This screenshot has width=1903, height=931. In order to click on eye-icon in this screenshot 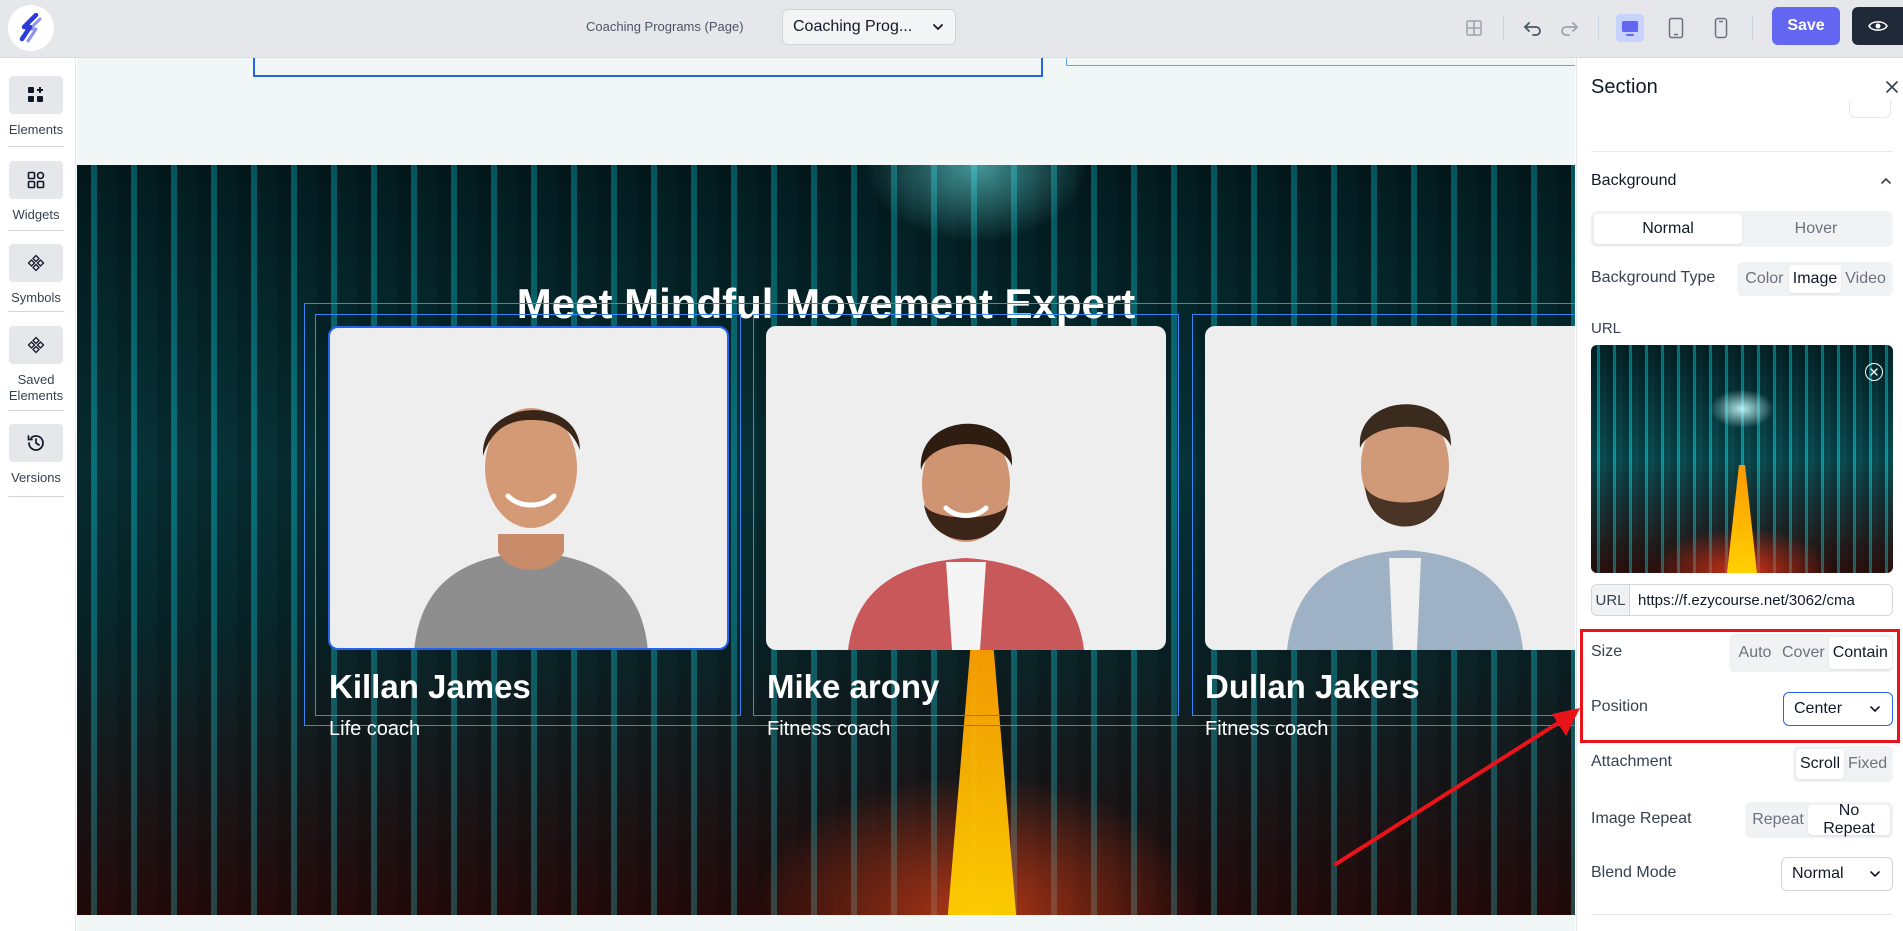, I will do `click(1877, 26)`.